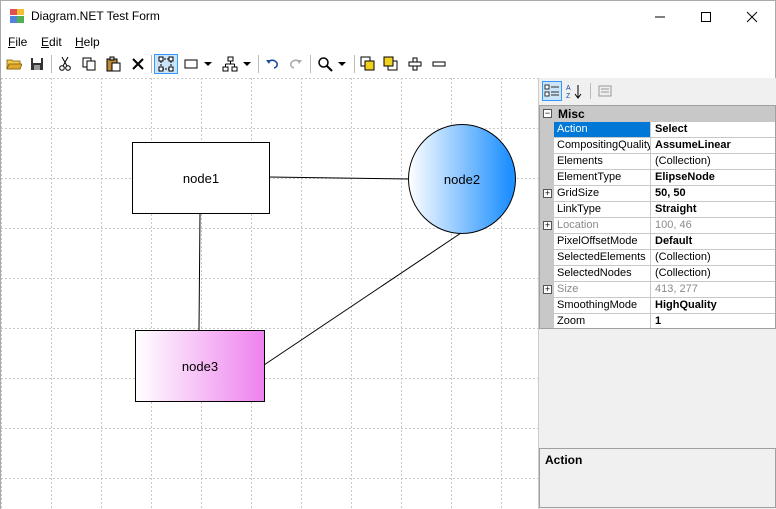 The image size is (776, 509). I want to click on save-button, so click(37, 64).